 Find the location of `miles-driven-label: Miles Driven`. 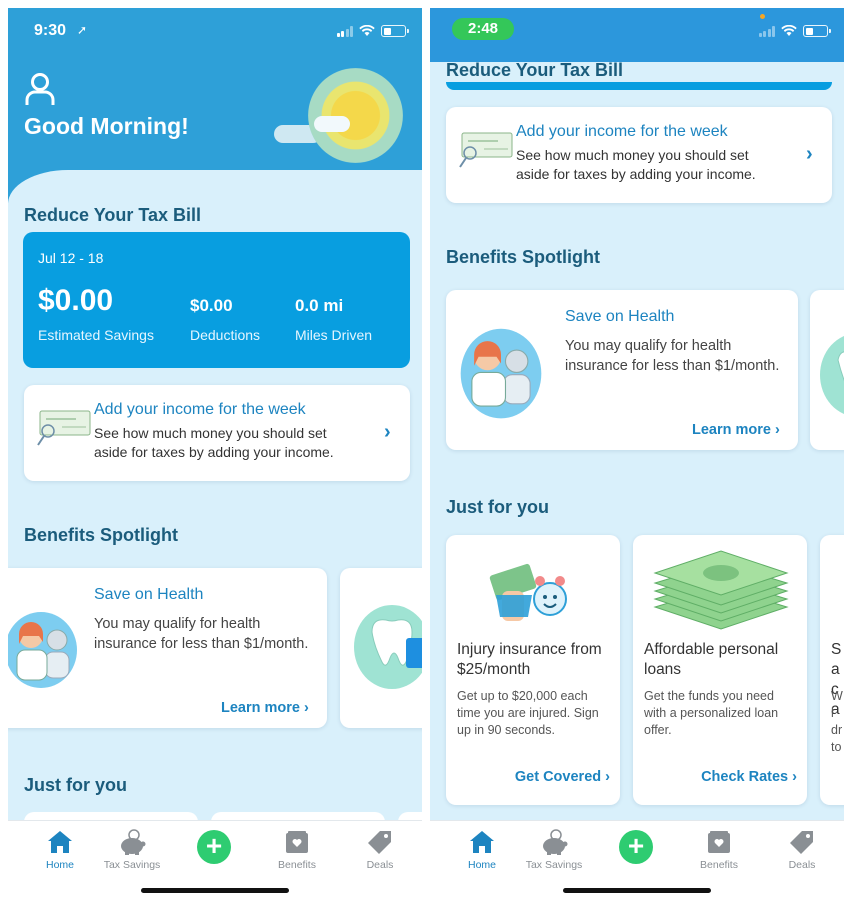

miles-driven-label: Miles Driven is located at coordinates (334, 335).